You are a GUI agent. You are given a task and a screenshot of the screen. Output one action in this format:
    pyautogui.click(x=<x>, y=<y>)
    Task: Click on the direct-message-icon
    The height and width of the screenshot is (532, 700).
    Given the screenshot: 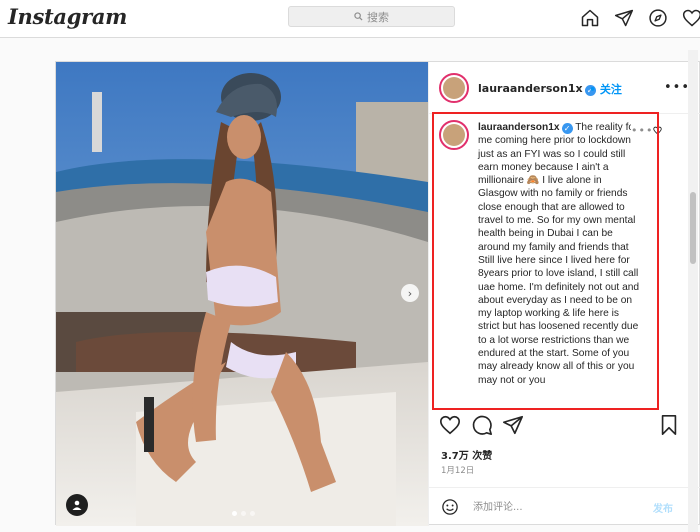 What is the action you would take?
    pyautogui.click(x=624, y=18)
    